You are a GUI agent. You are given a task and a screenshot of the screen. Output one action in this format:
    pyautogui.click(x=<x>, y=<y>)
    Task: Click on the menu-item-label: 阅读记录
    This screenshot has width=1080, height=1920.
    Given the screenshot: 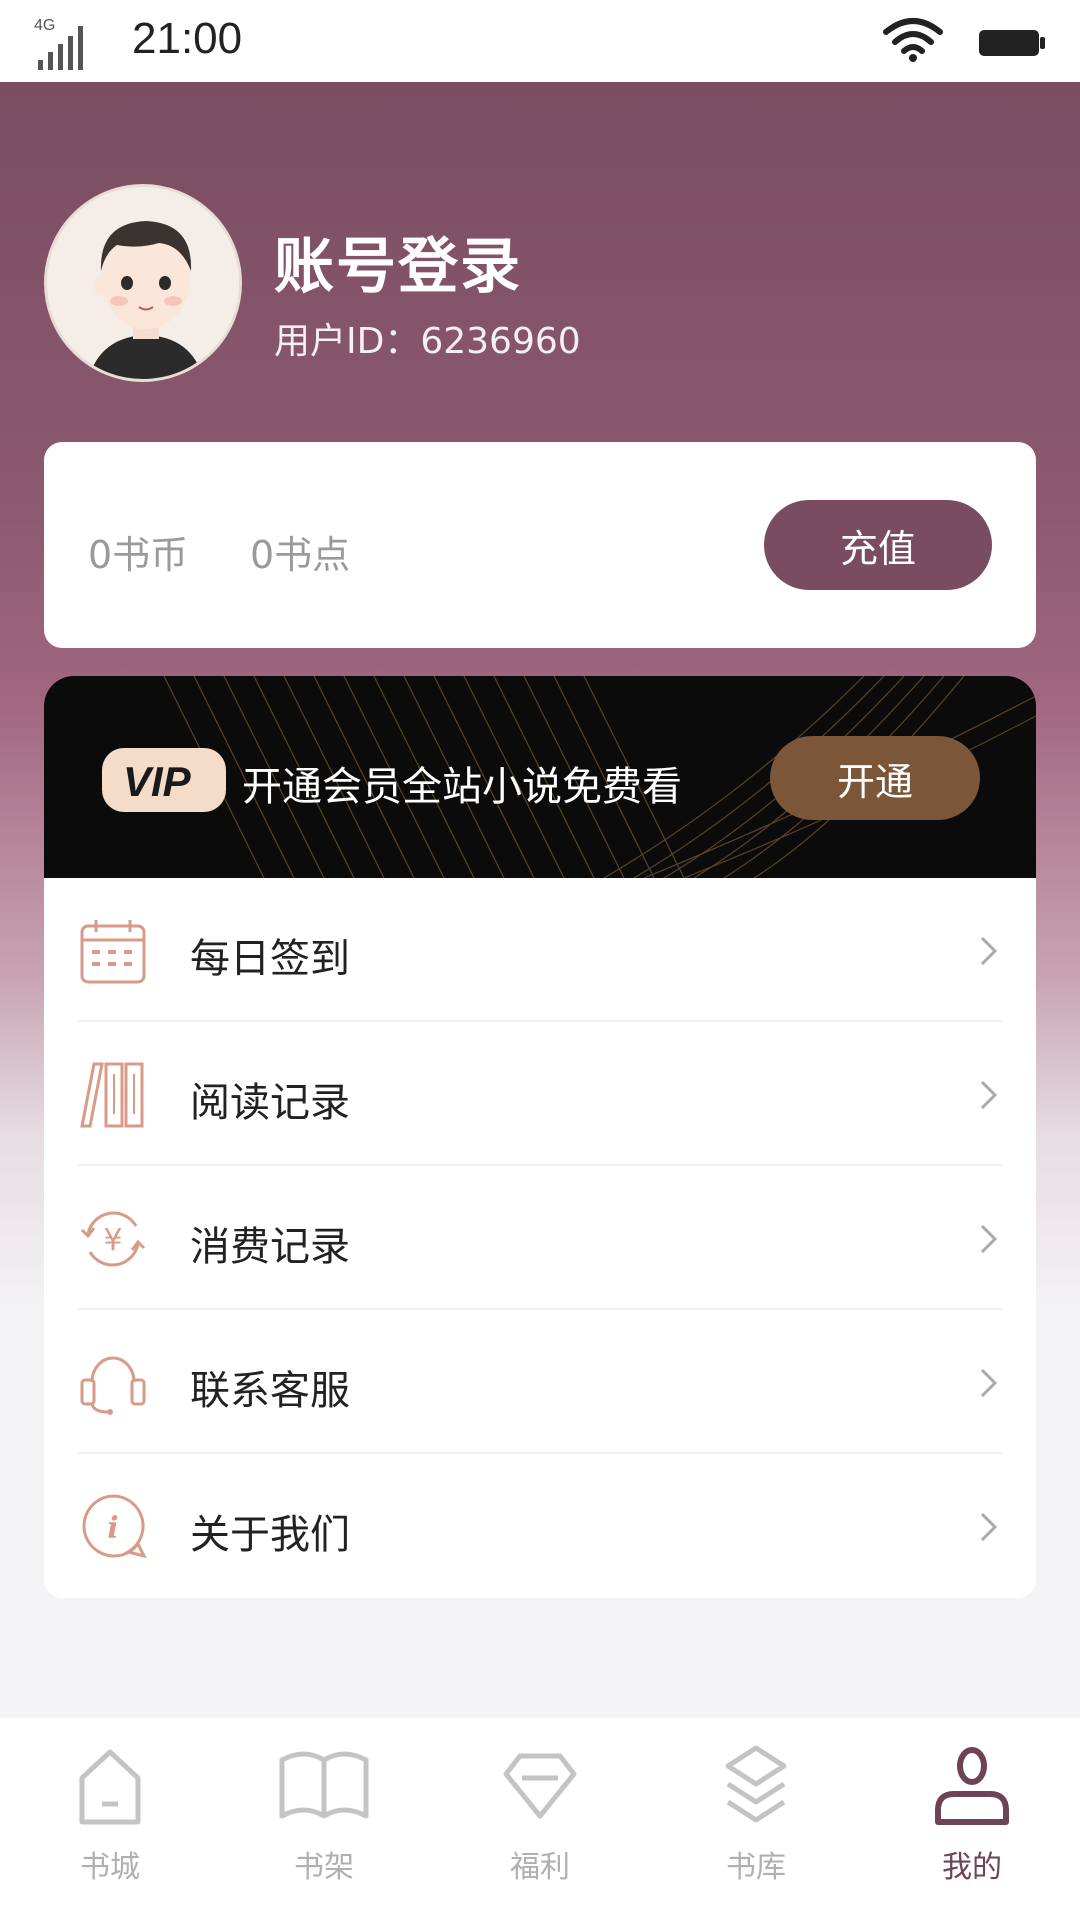 What is the action you would take?
    pyautogui.click(x=270, y=1103)
    